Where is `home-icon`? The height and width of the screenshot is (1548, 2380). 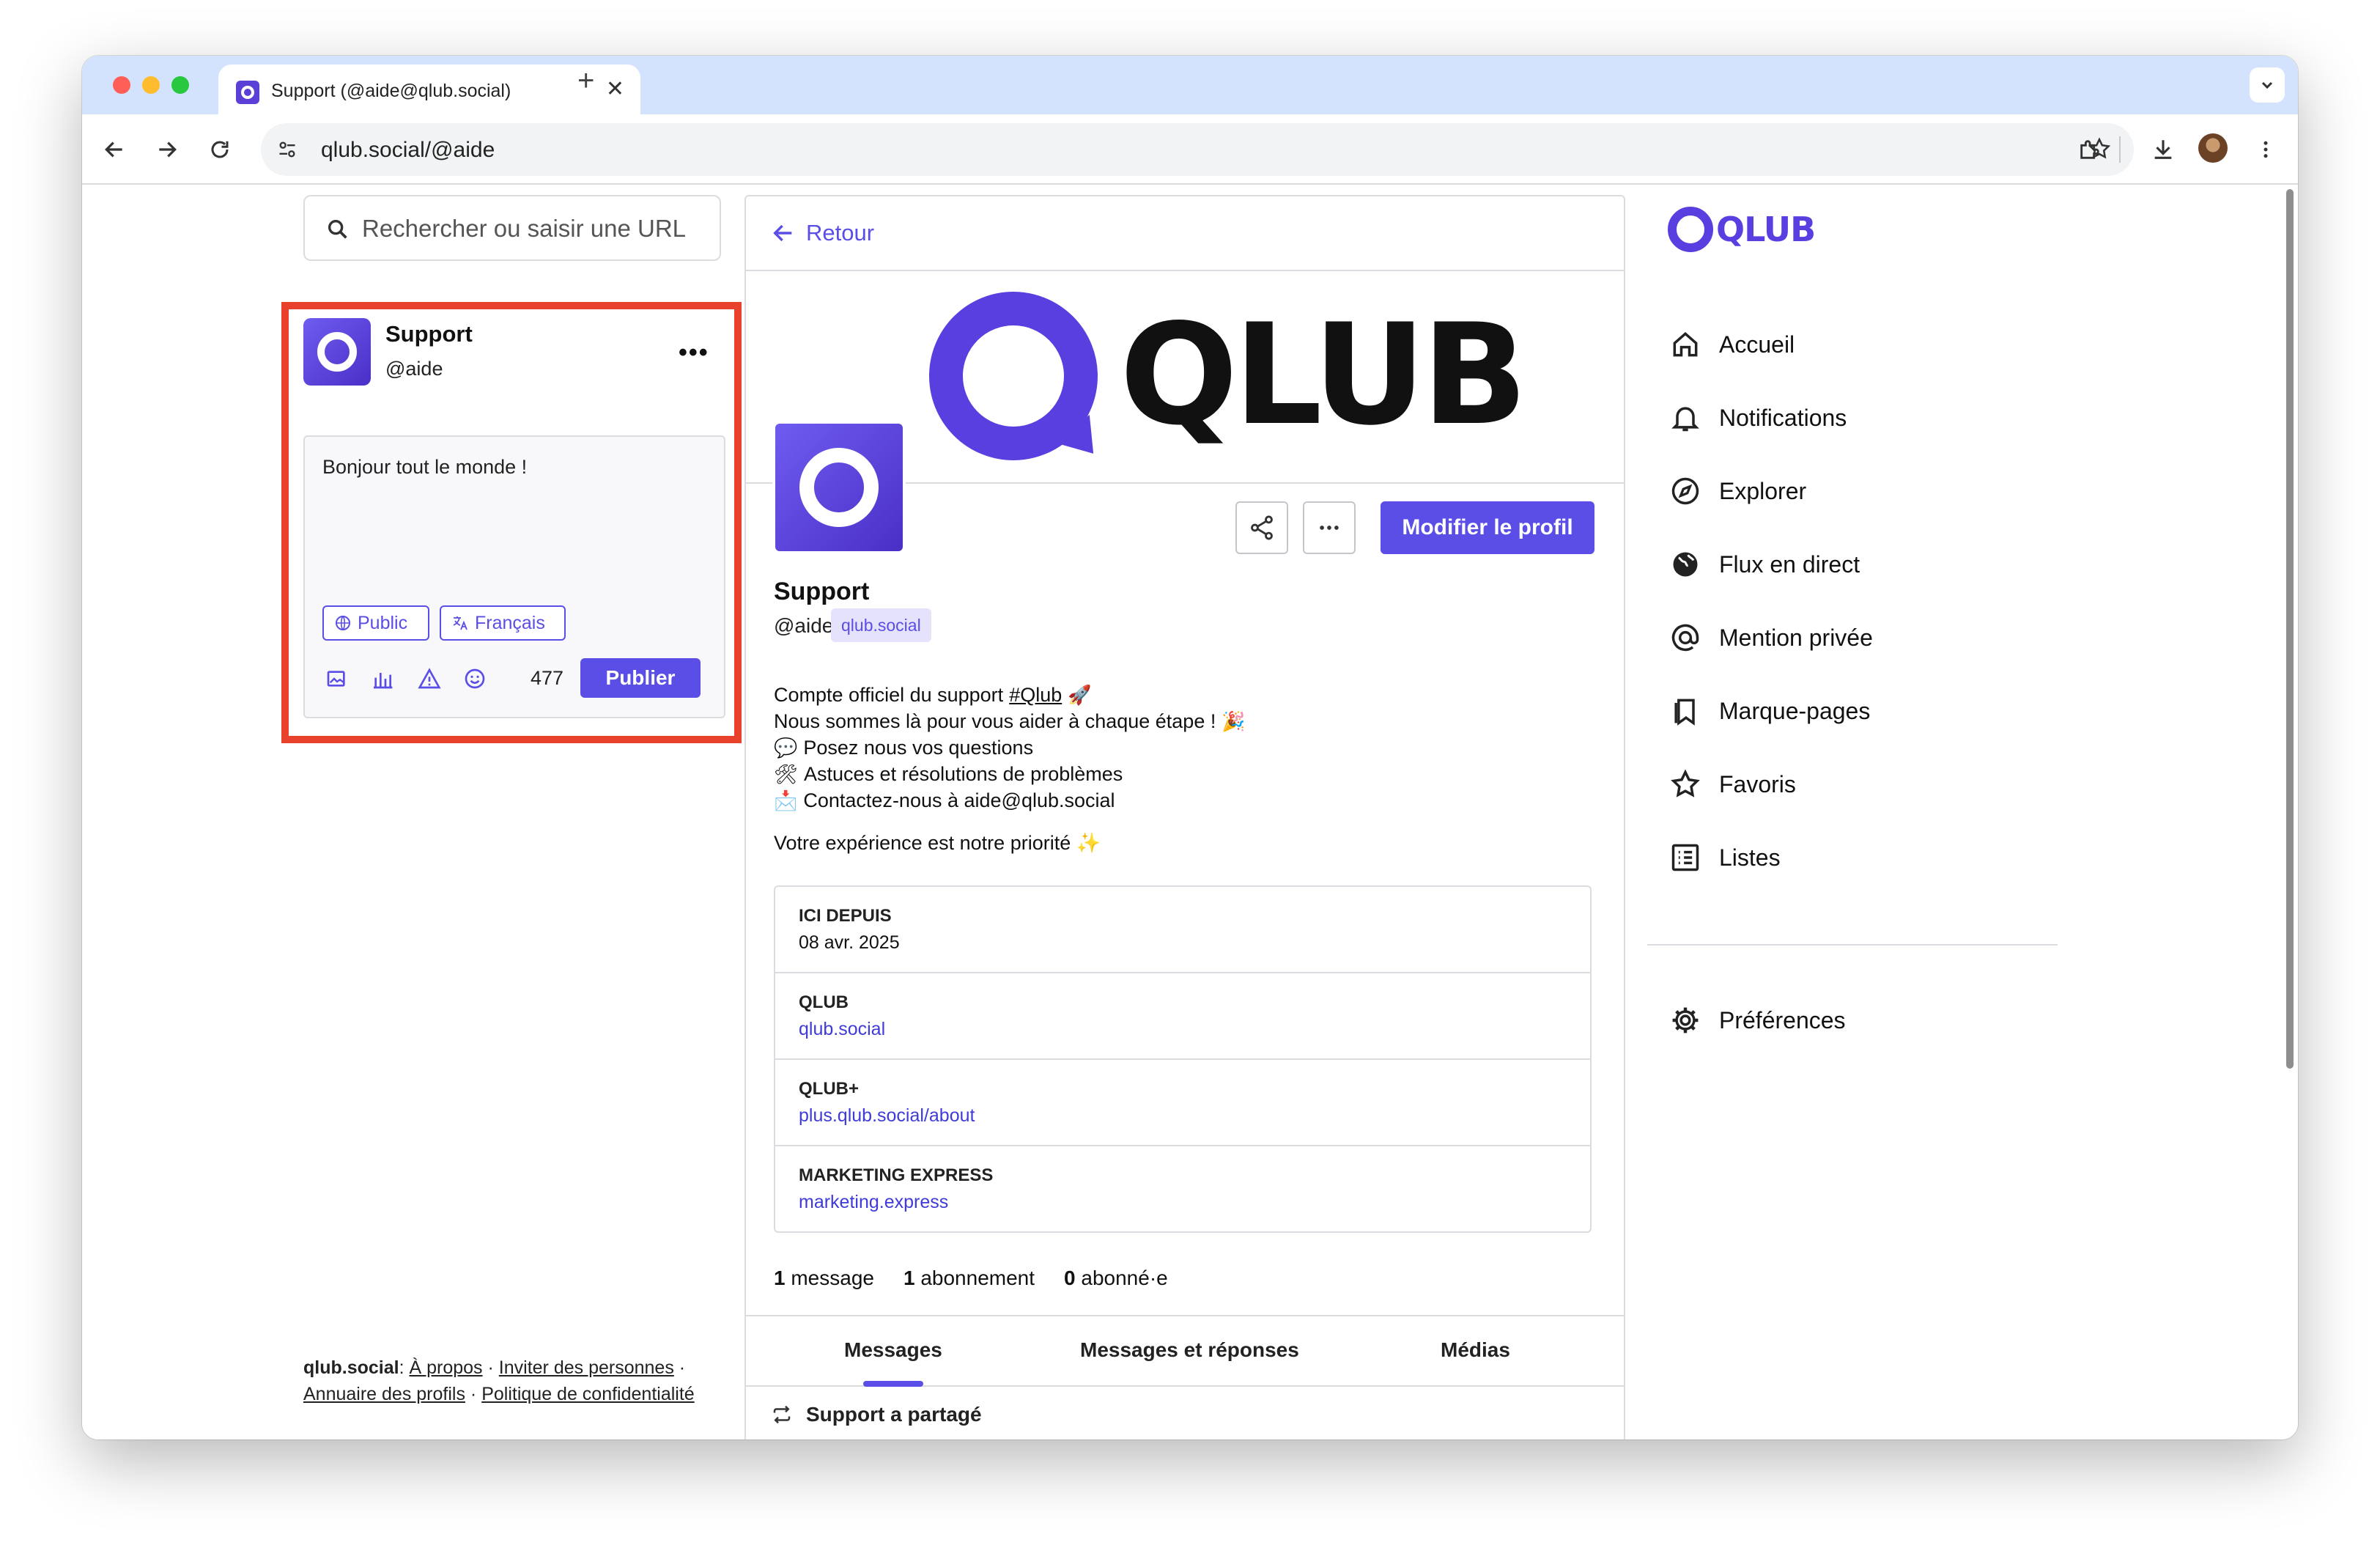
home-icon is located at coordinates (1685, 344).